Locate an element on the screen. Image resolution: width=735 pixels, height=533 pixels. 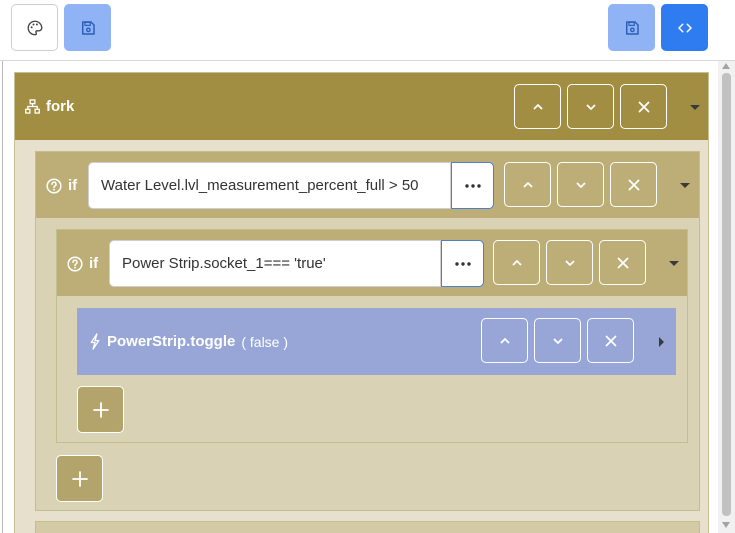
bolt-icon is located at coordinates (95, 341).